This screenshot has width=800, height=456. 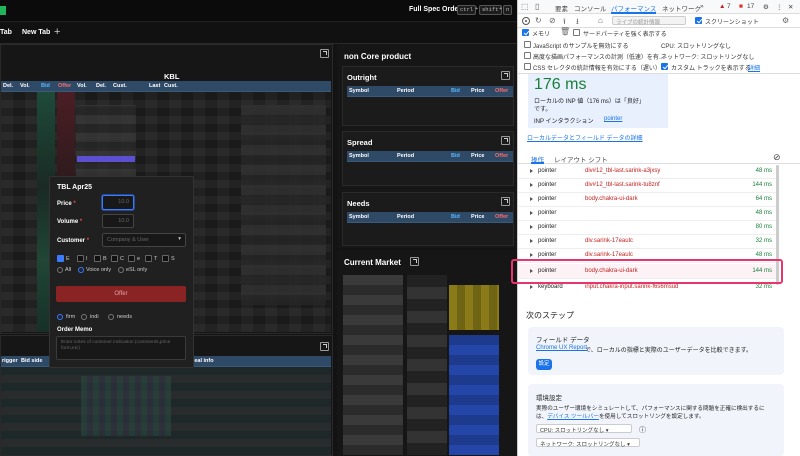 What do you see at coordinates (94, 317) in the screenshot?
I see `indi-label: indi` at bounding box center [94, 317].